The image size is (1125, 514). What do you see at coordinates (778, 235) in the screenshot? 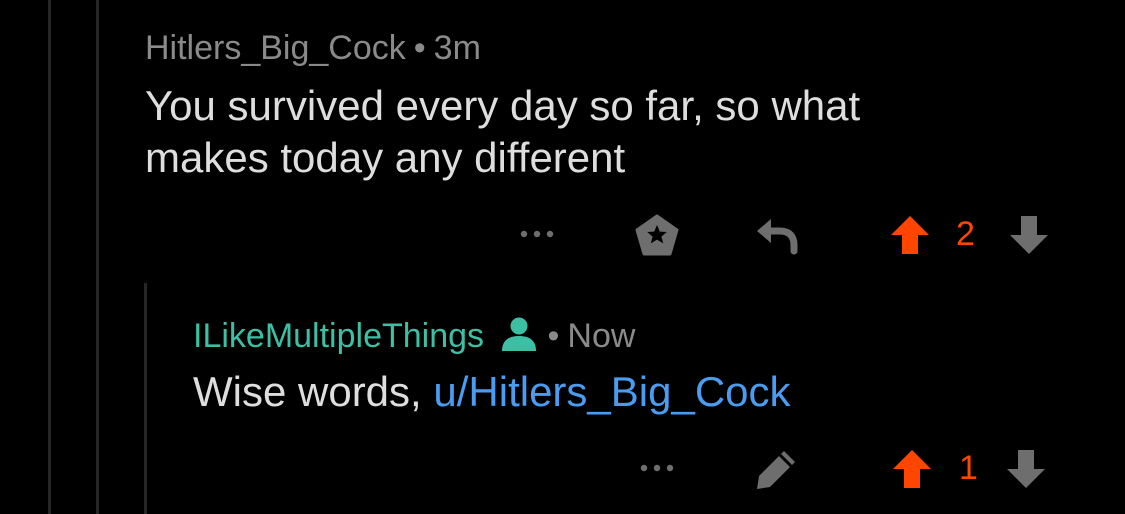
I see `reply-icon` at bounding box center [778, 235].